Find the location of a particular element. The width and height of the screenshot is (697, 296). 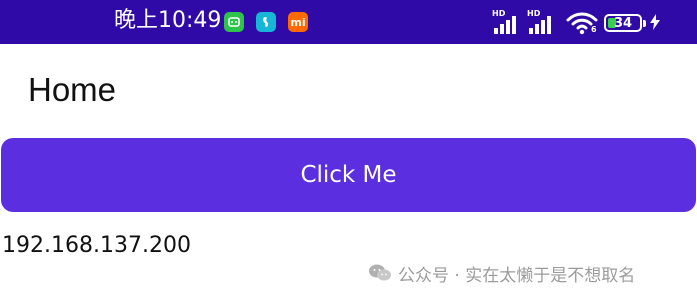

wechat-icon is located at coordinates (380, 273).